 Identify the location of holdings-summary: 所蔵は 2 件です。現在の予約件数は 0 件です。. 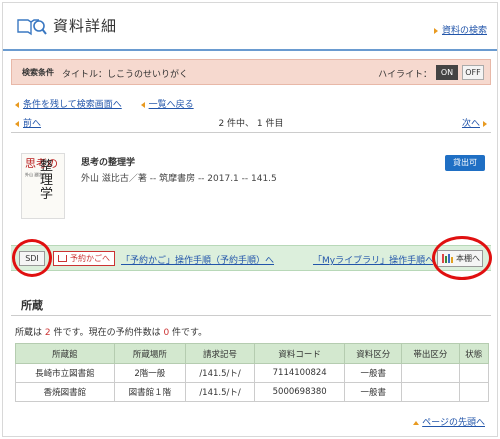
(111, 331).